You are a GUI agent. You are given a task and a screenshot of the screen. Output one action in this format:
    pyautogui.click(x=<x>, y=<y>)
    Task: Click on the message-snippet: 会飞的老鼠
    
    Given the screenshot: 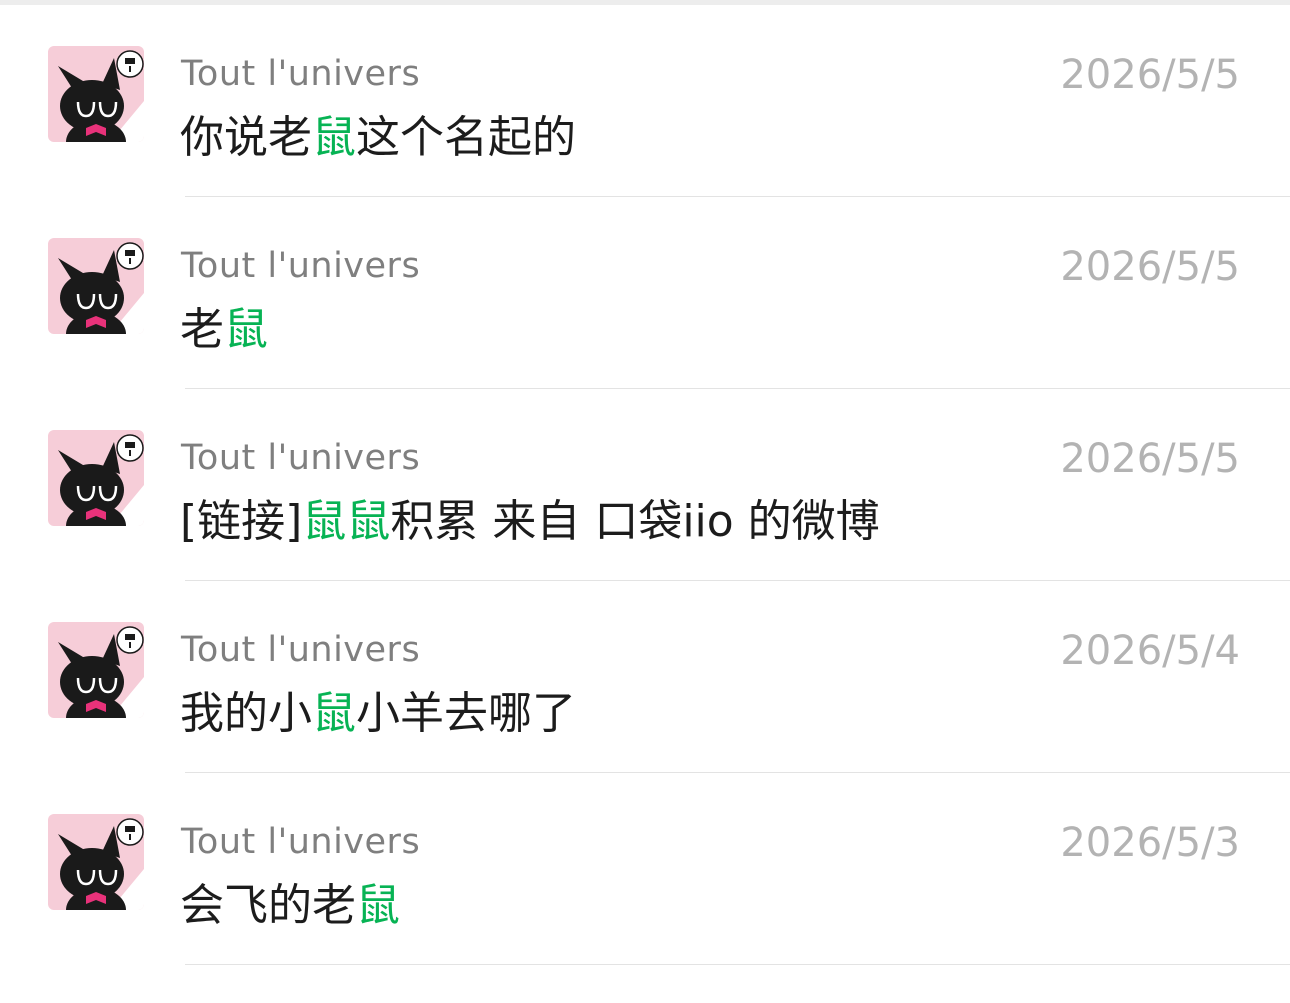 What is the action you would take?
    pyautogui.click(x=290, y=906)
    